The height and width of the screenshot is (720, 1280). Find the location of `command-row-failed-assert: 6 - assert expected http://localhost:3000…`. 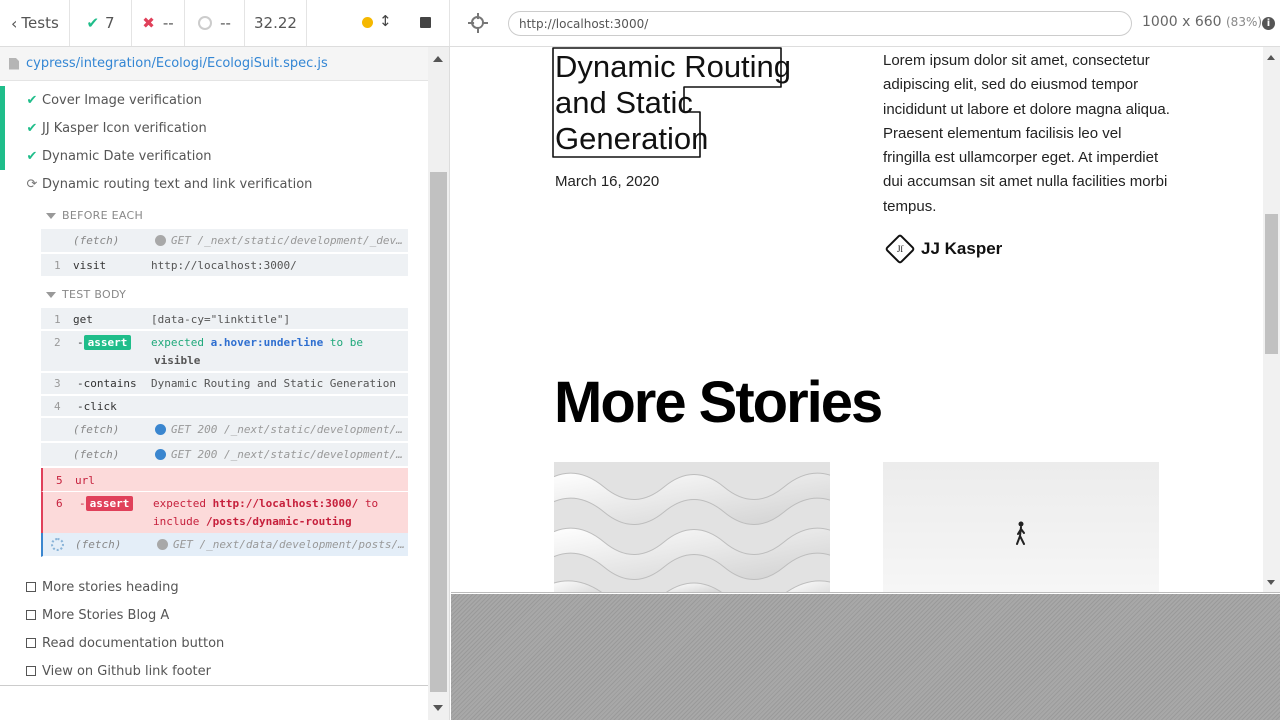

command-row-failed-assert: 6 - assert expected http://localhost:3000… is located at coordinates (224, 514).